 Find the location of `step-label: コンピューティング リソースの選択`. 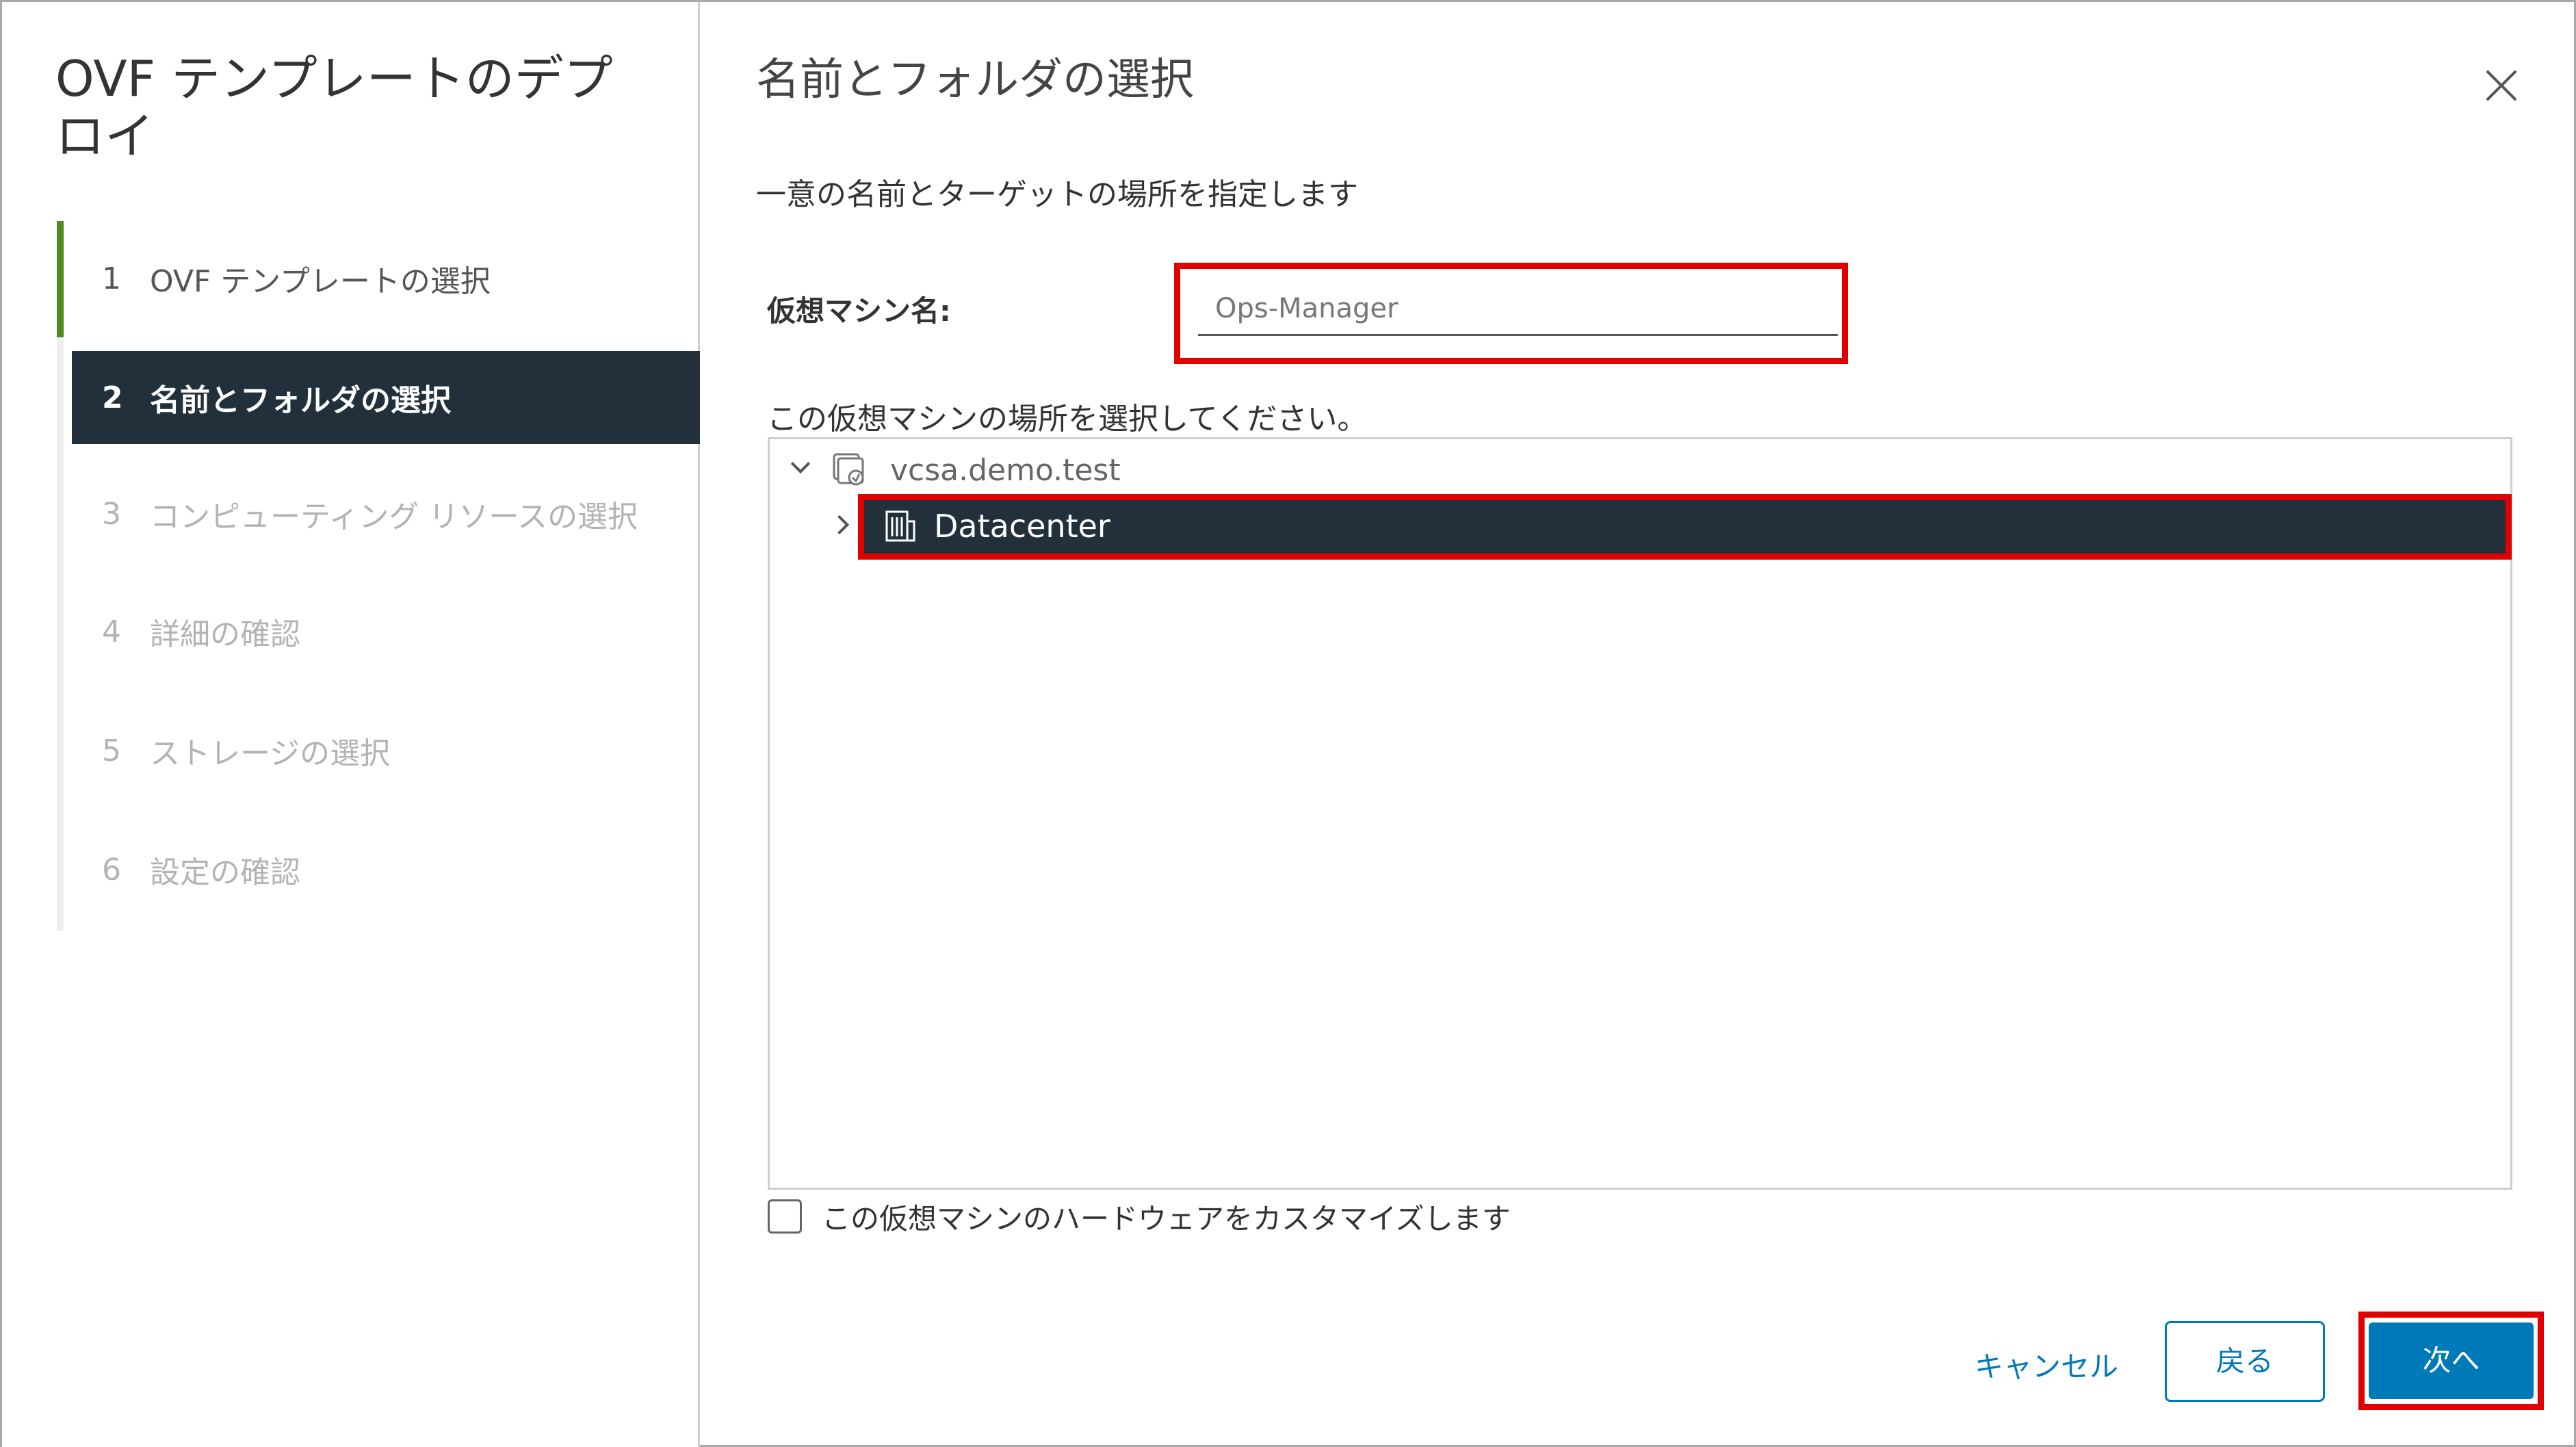

step-label: コンピューティング リソースの選択 is located at coordinates (394, 516).